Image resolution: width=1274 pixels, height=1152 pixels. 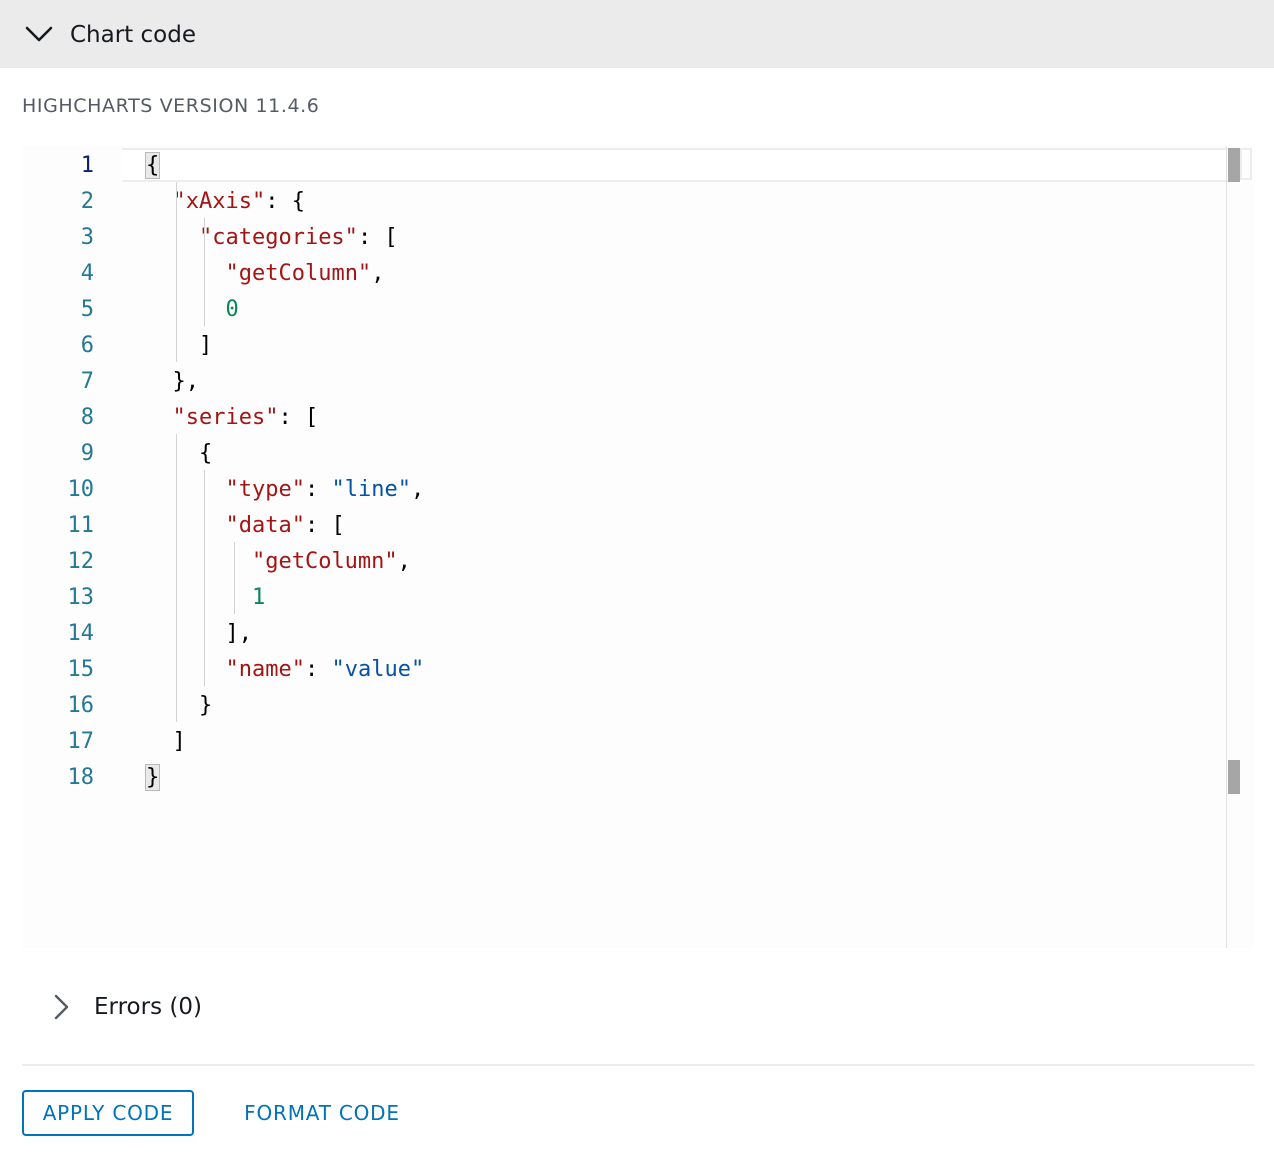 What do you see at coordinates (81, 777) in the screenshot?
I see `line-number: 18` at bounding box center [81, 777].